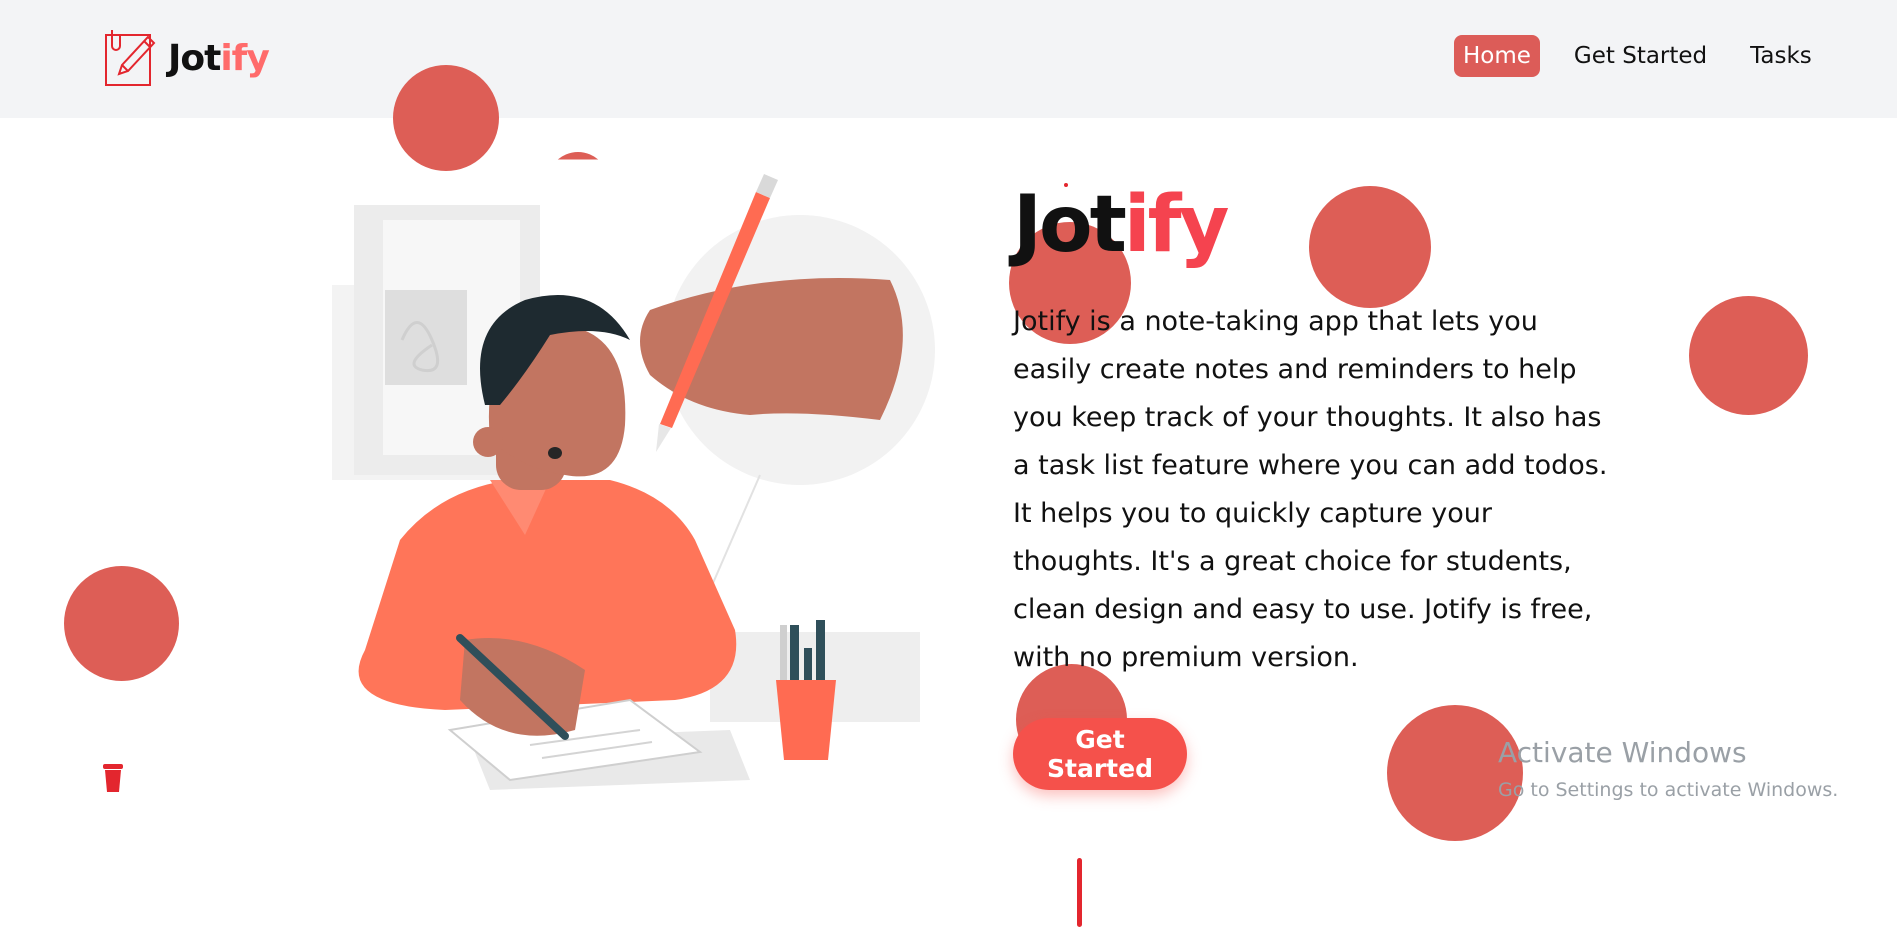 Image resolution: width=1897 pixels, height=927 pixels. I want to click on hero-title-part2: ify, so click(1176, 225).